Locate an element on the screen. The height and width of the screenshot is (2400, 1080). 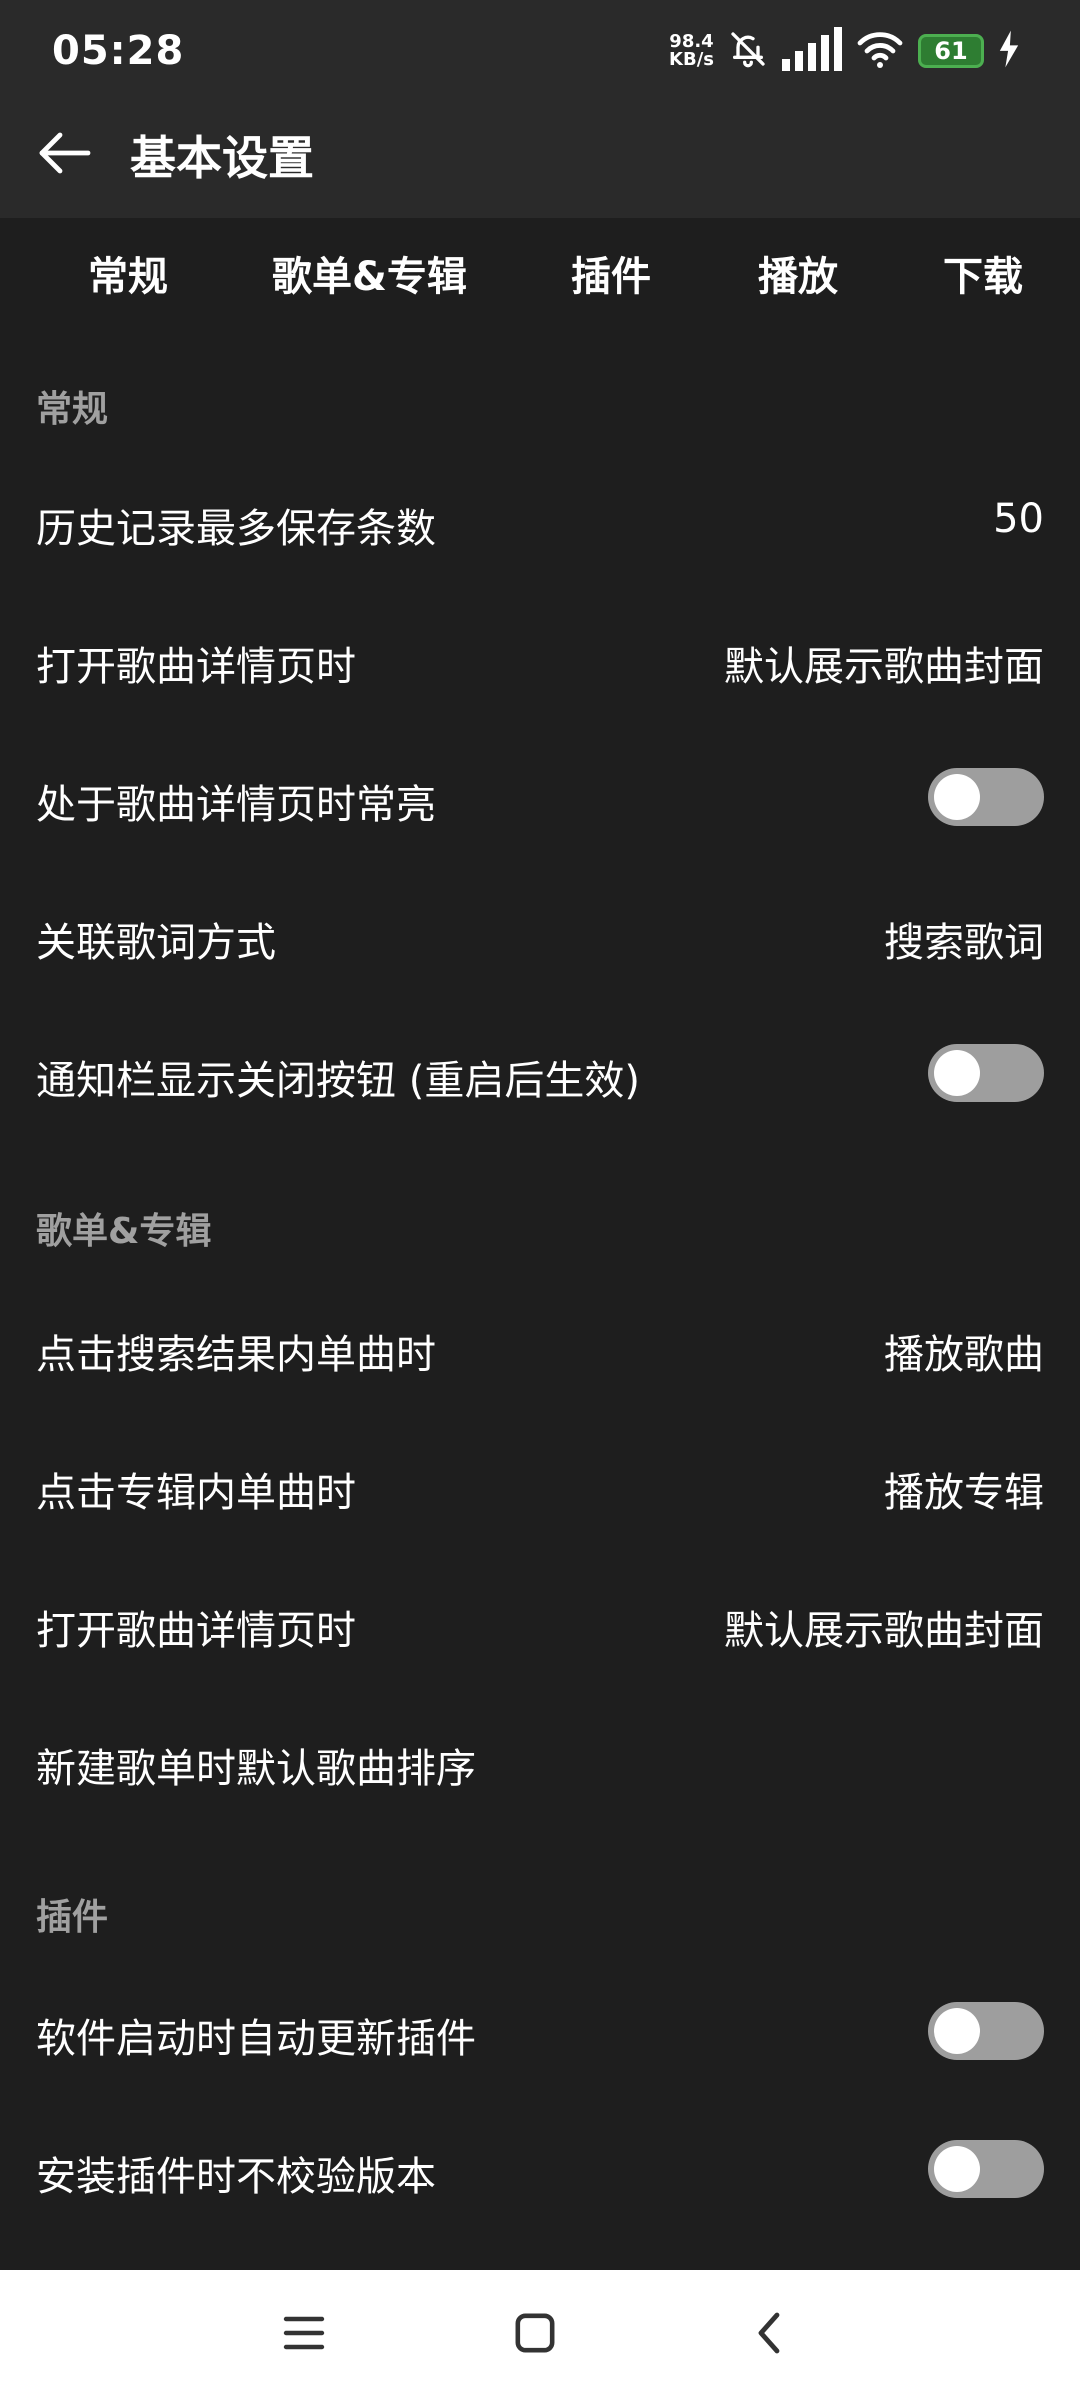
setting-notification-close-button: 通知栏显示关闭按钮 (重启后生效) is located at coordinates (540, 1073).